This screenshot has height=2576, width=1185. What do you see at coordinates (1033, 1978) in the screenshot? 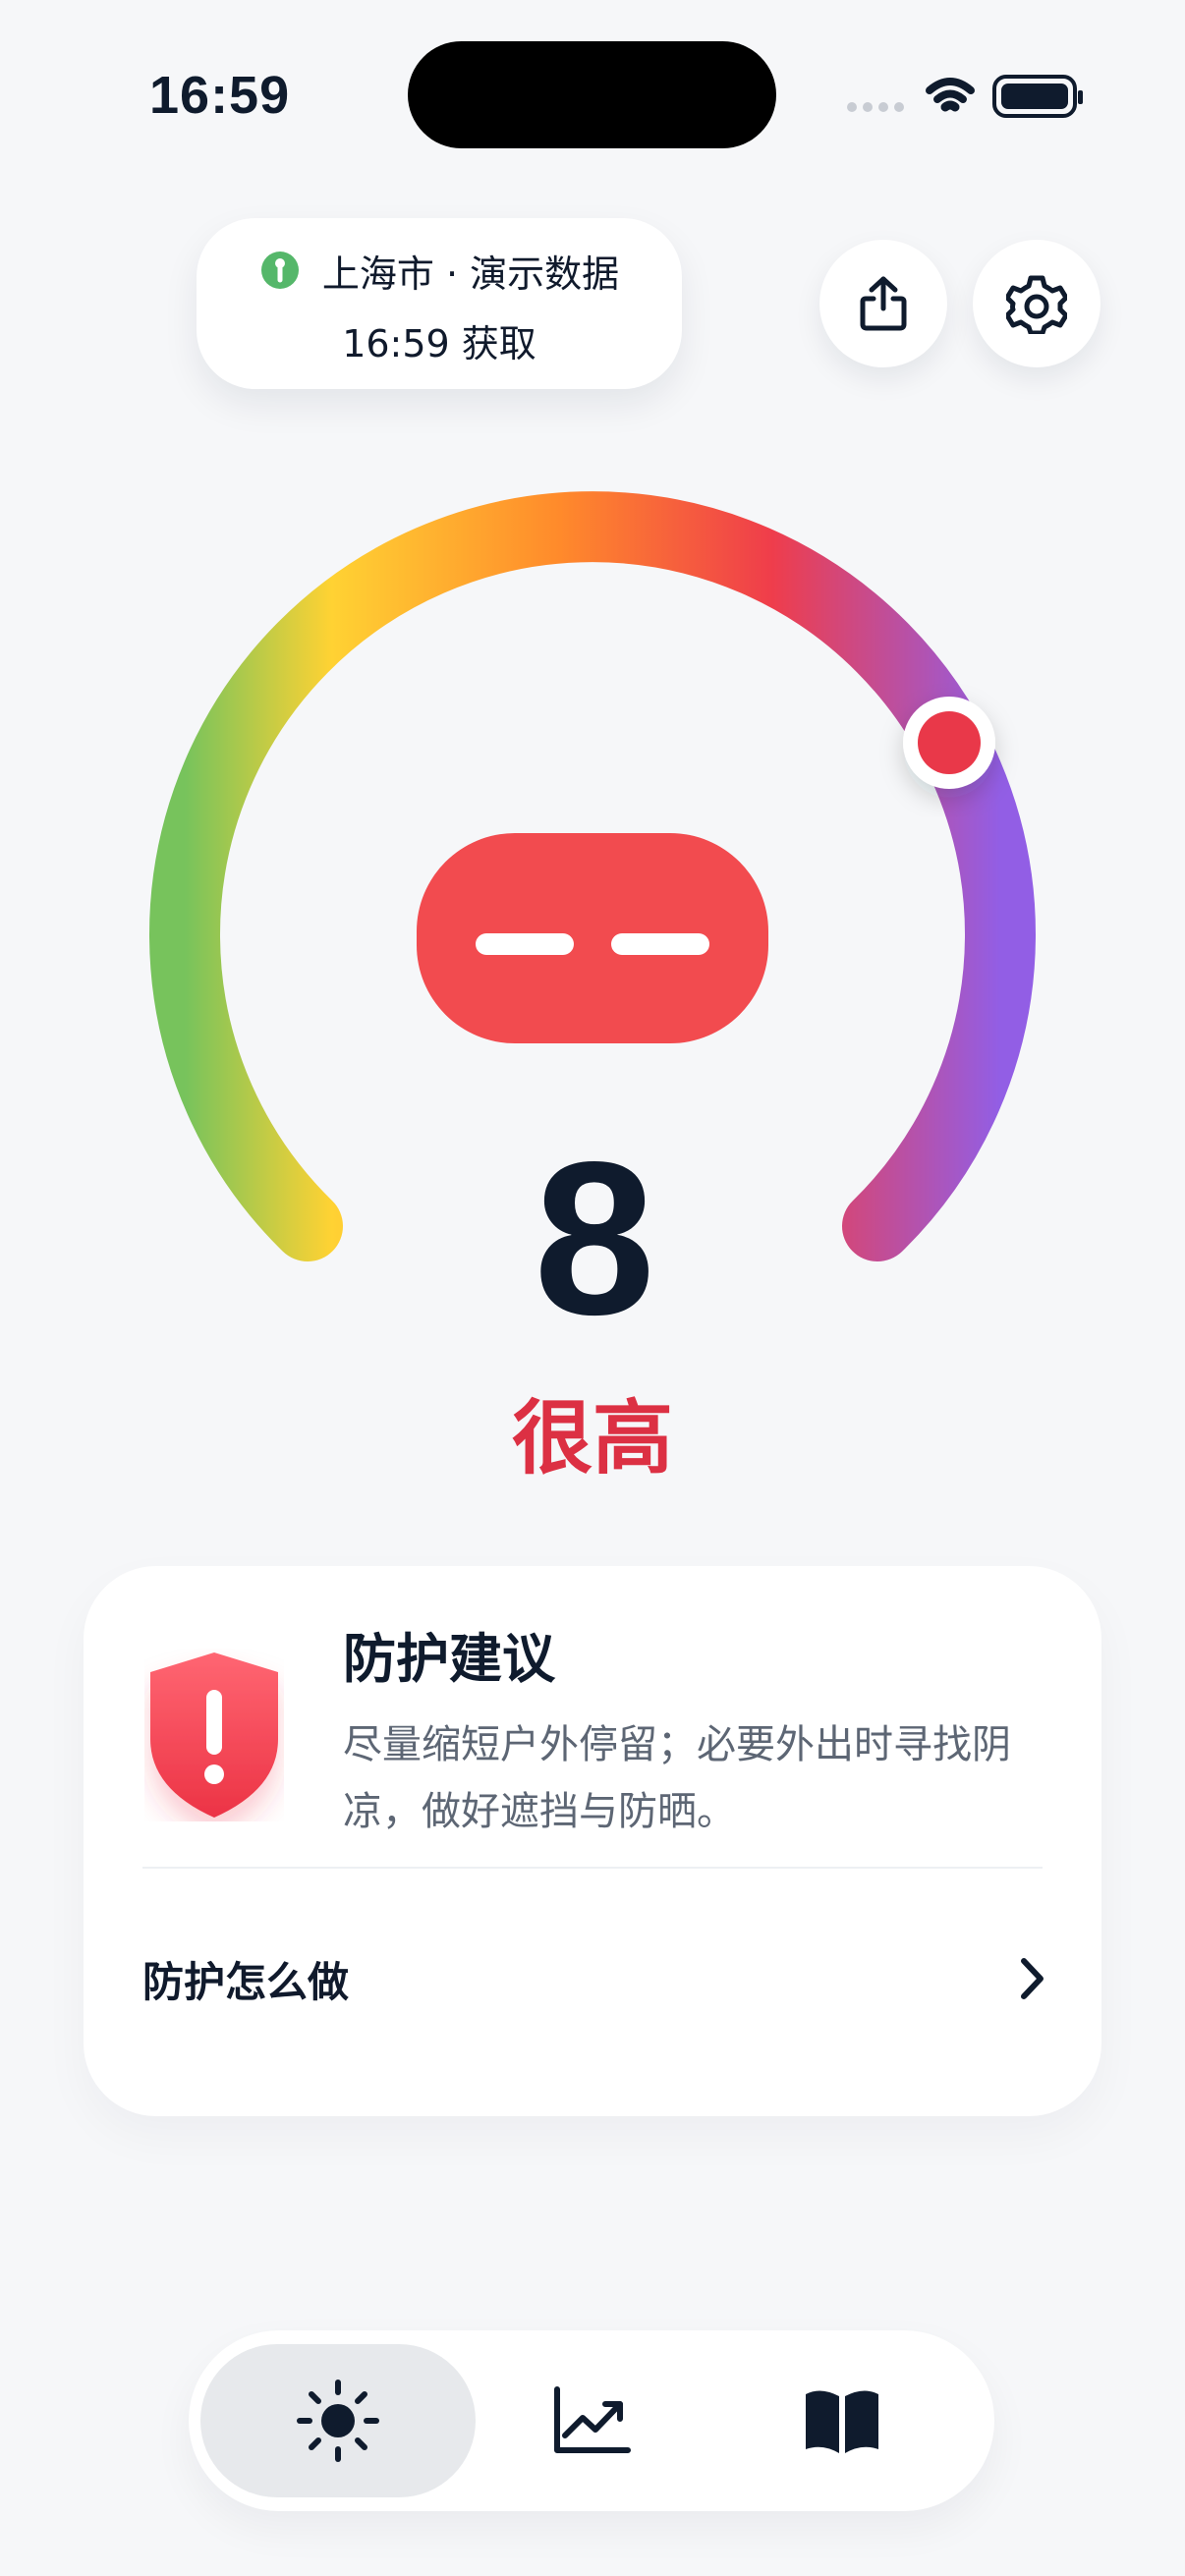
I see `chevron-right-icon` at bounding box center [1033, 1978].